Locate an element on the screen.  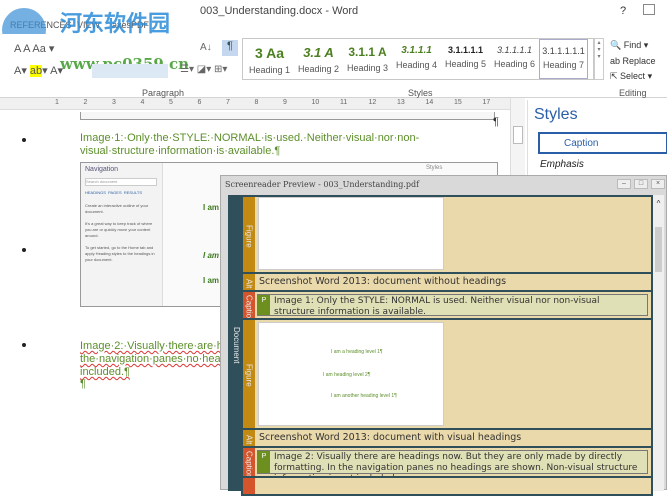
style-preview: 3.1 A is located at coordinates (318, 52).